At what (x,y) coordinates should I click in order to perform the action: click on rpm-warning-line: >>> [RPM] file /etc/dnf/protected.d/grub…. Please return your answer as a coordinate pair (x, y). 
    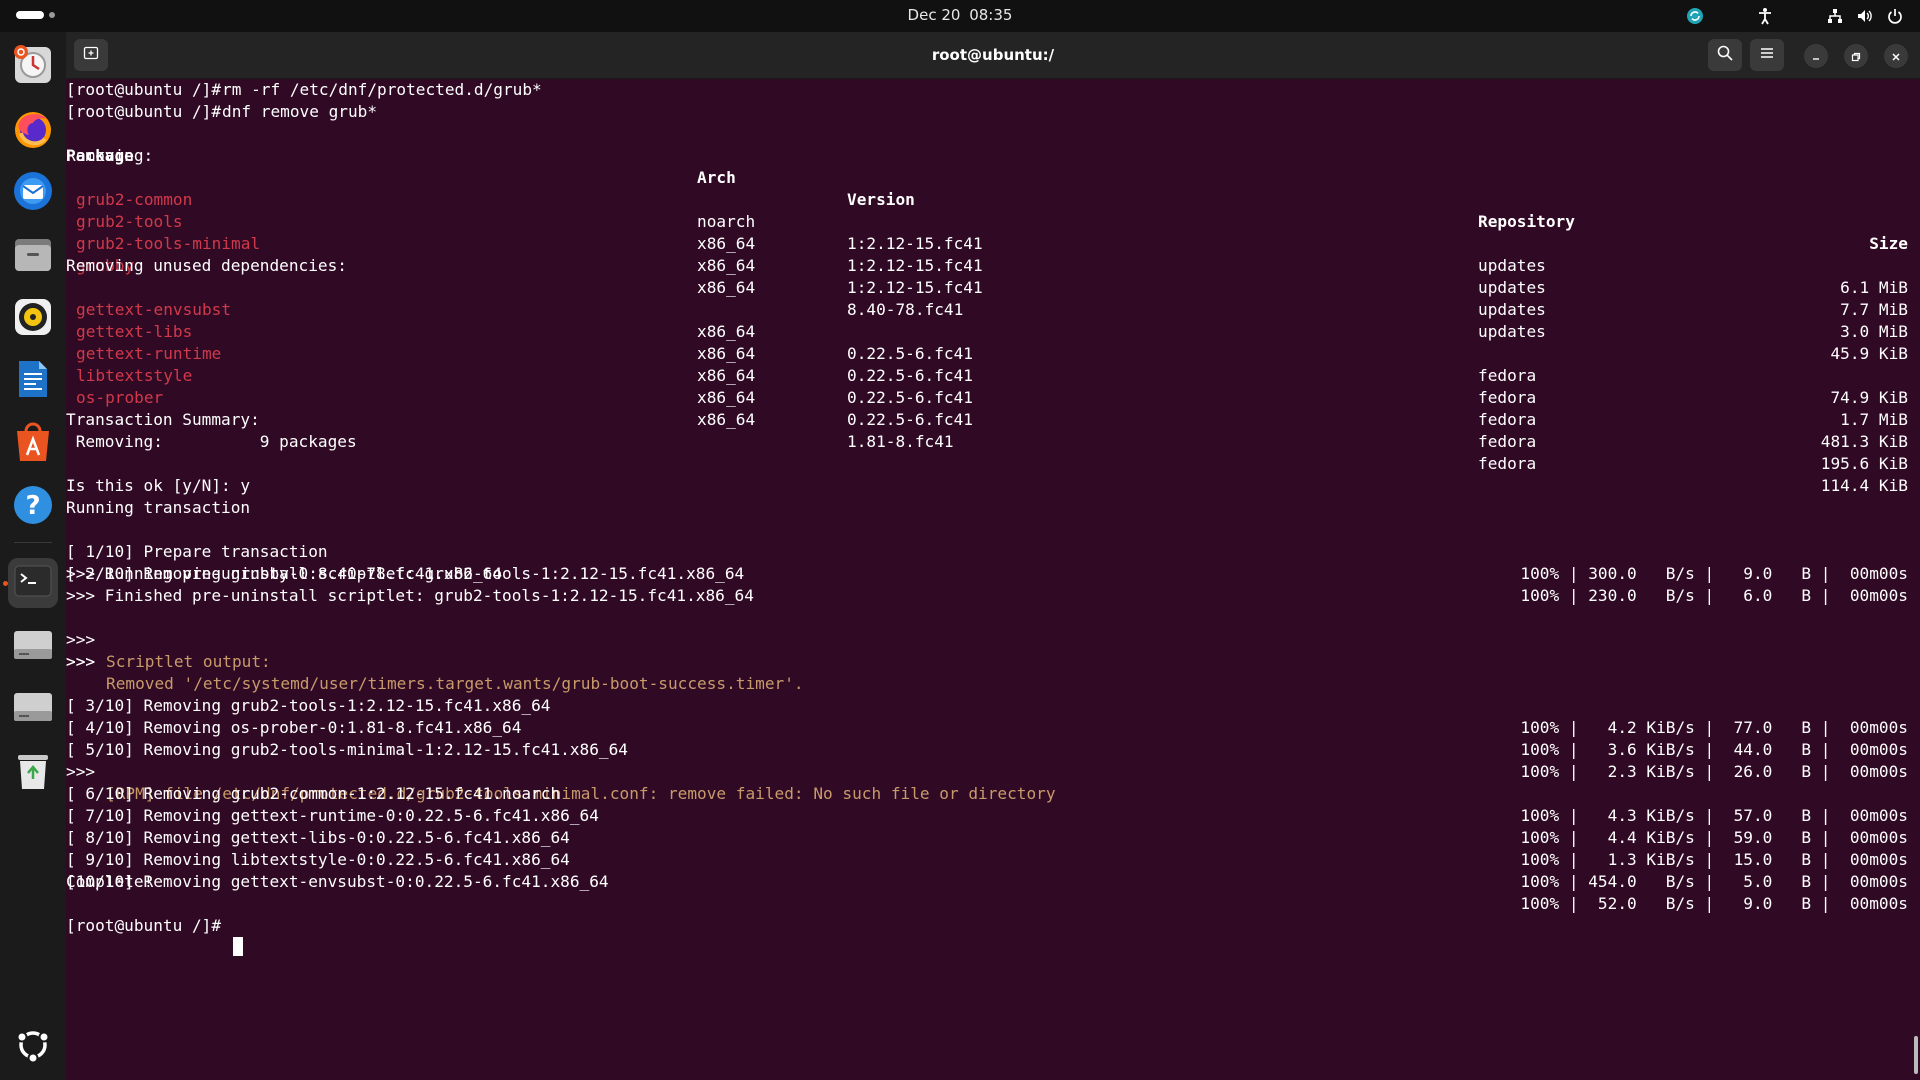
    Looking at the image, I should click on (561, 782).